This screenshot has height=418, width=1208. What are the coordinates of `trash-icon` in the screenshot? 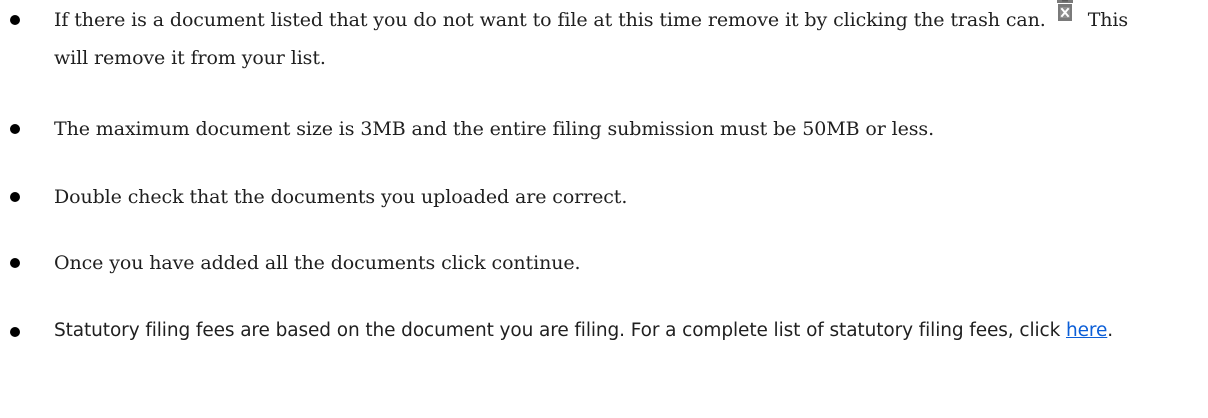 It's located at (1065, 14).